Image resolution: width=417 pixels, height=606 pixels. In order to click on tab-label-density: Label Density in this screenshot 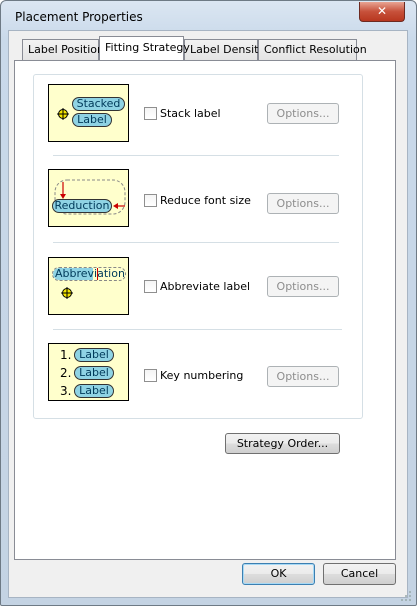, I will do `click(224, 49)`.